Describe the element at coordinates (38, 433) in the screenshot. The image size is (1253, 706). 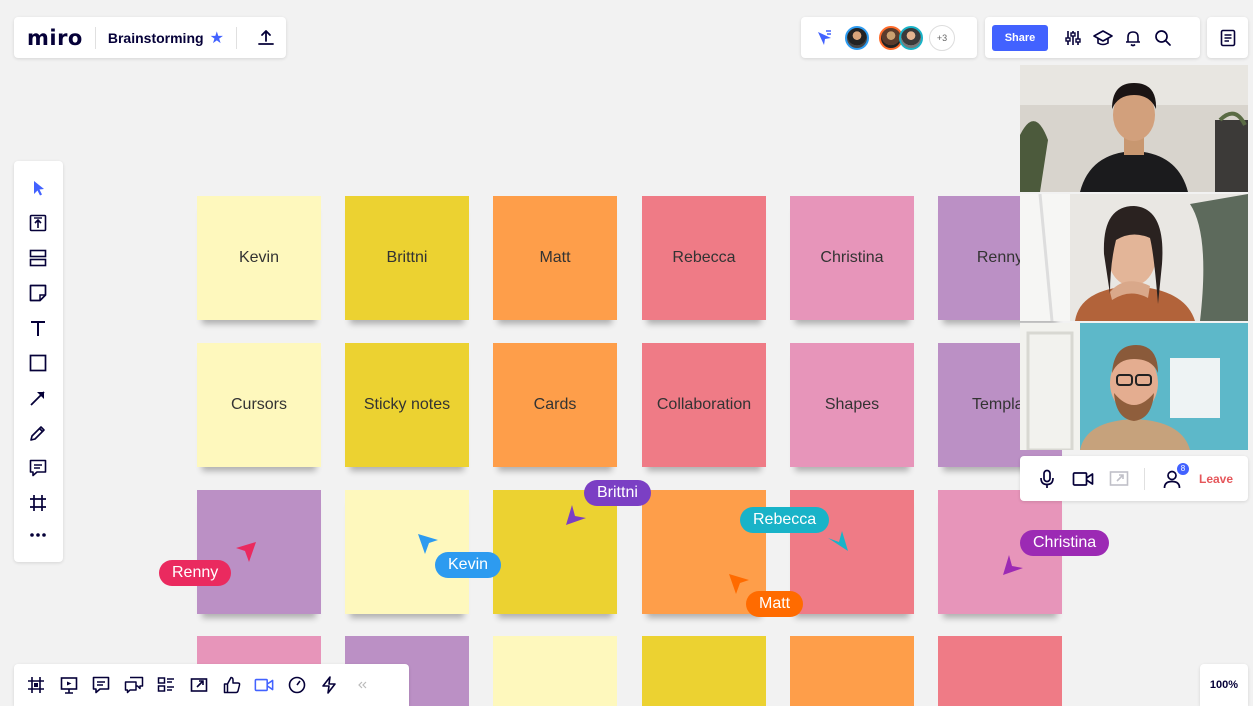
I see `pen-tool-icon` at that location.